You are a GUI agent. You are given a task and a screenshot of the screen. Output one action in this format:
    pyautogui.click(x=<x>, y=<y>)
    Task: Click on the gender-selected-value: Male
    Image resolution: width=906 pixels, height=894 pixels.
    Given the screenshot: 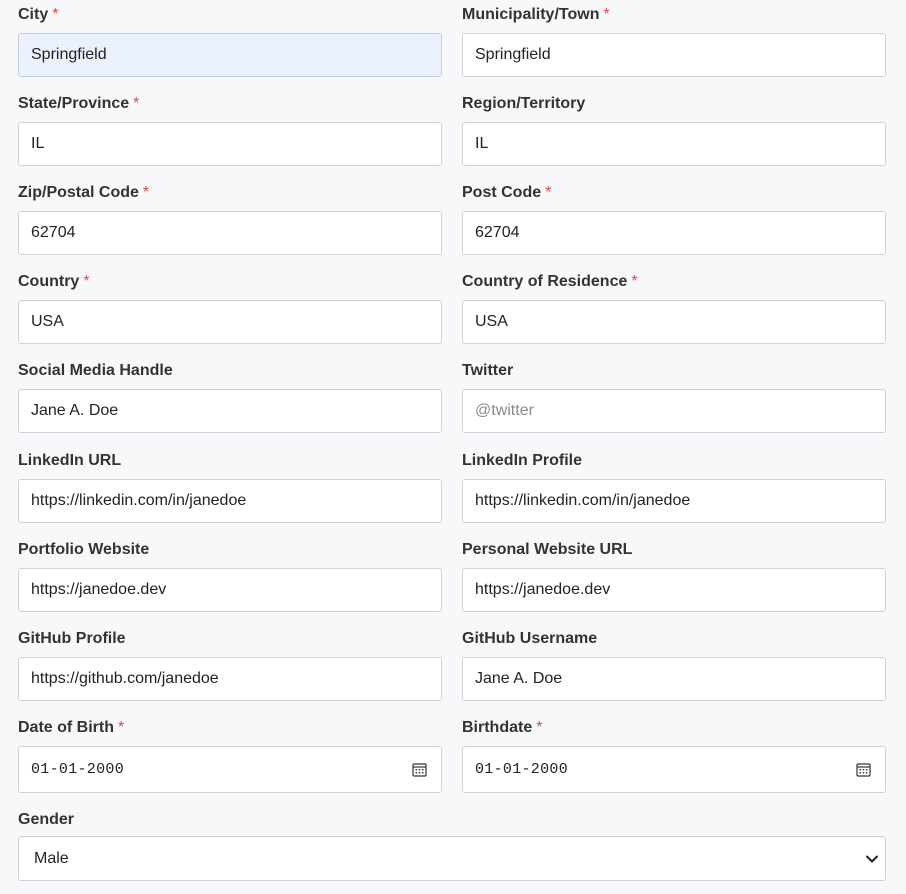 What is the action you would take?
    pyautogui.click(x=51, y=858)
    